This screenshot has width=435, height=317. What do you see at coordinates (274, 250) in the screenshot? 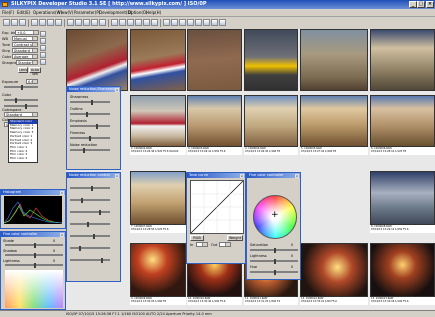
I see `saturation-slider` at bounding box center [274, 250].